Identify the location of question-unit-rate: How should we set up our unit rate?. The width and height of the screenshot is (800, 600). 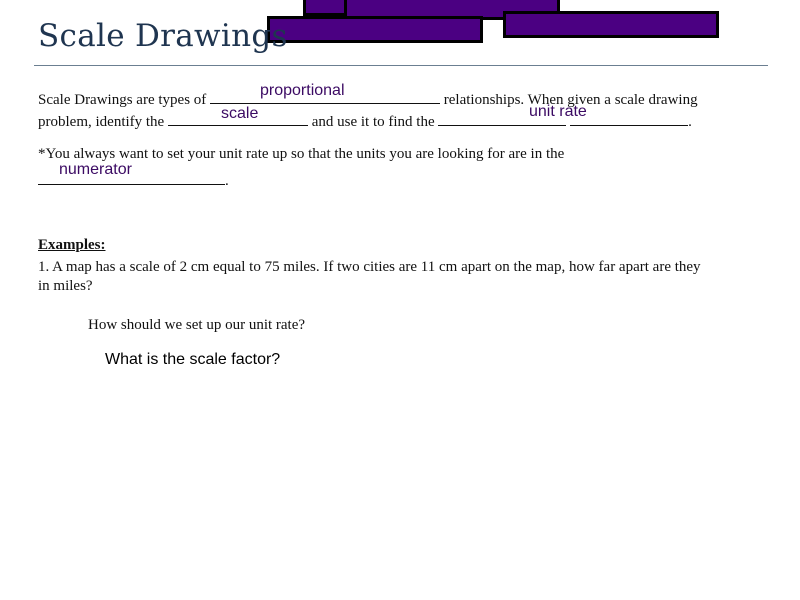
(197, 325).